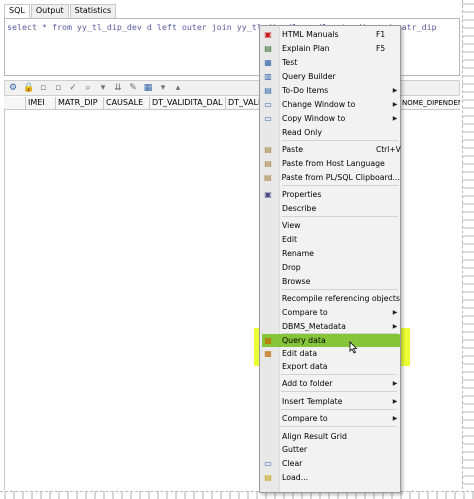  Describe the element at coordinates (268, 463) in the screenshot. I see `clear-icon: ▭` at that location.